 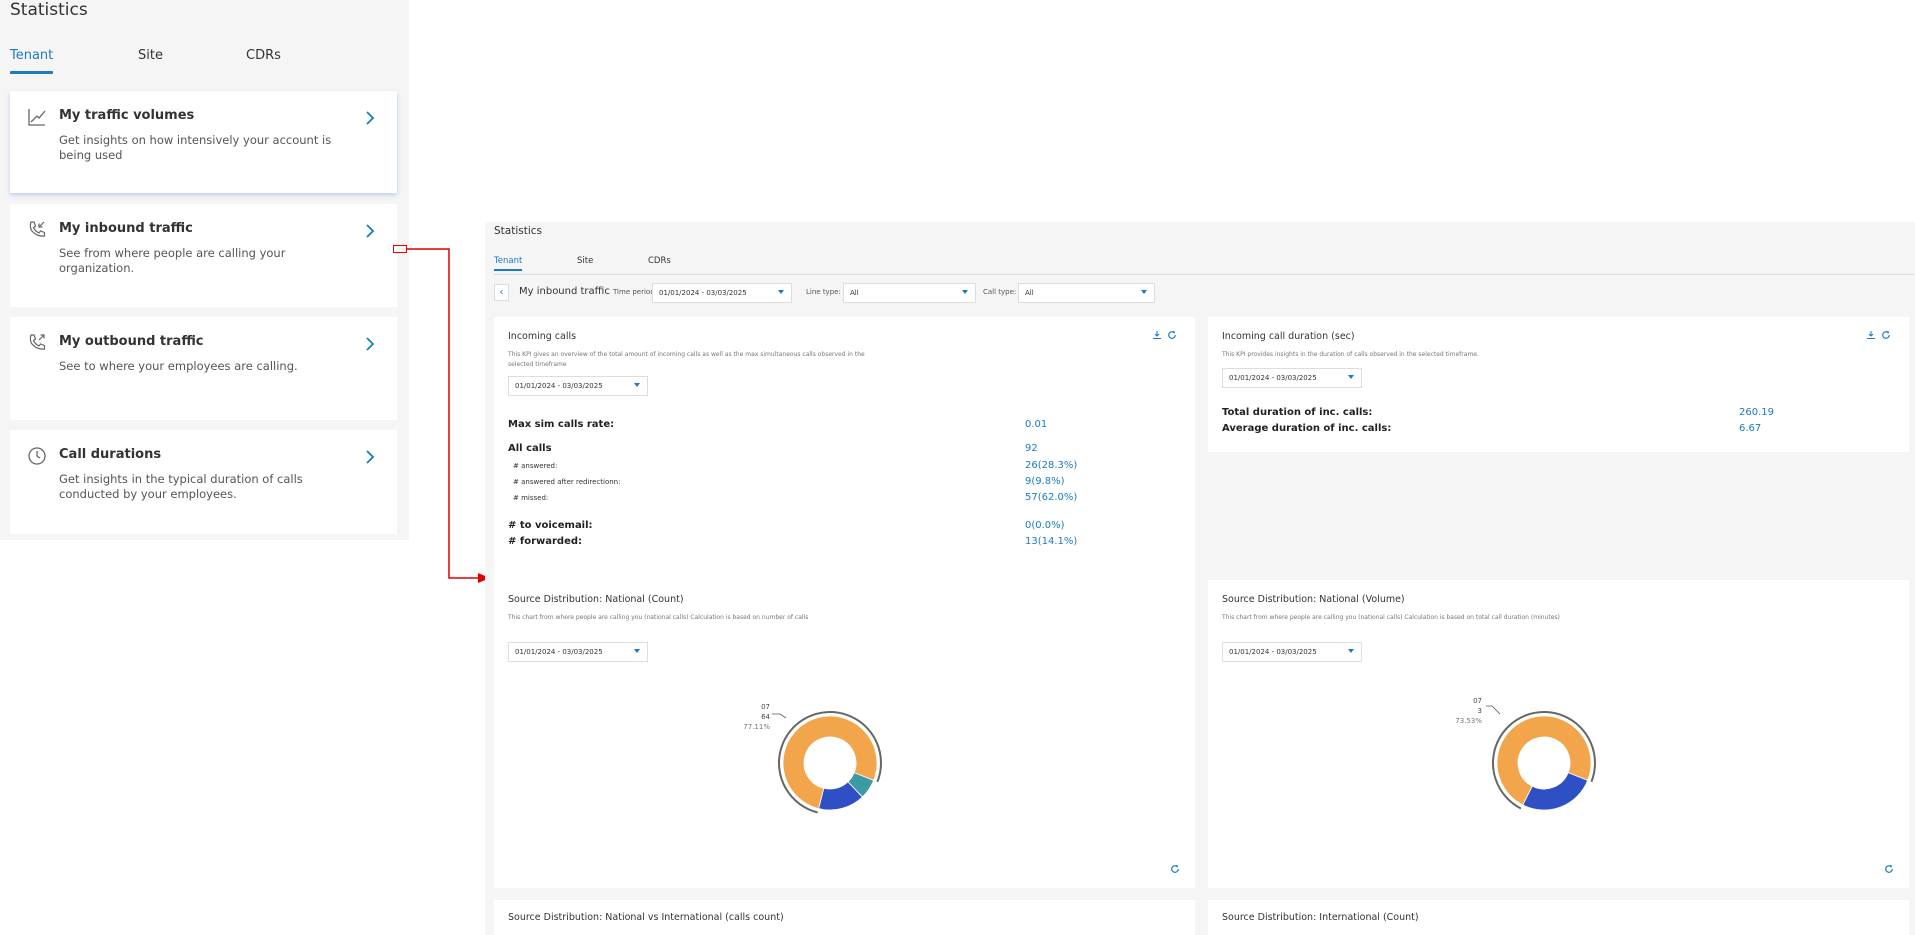 What do you see at coordinates (37, 229) in the screenshot?
I see `phone-incoming-icon` at bounding box center [37, 229].